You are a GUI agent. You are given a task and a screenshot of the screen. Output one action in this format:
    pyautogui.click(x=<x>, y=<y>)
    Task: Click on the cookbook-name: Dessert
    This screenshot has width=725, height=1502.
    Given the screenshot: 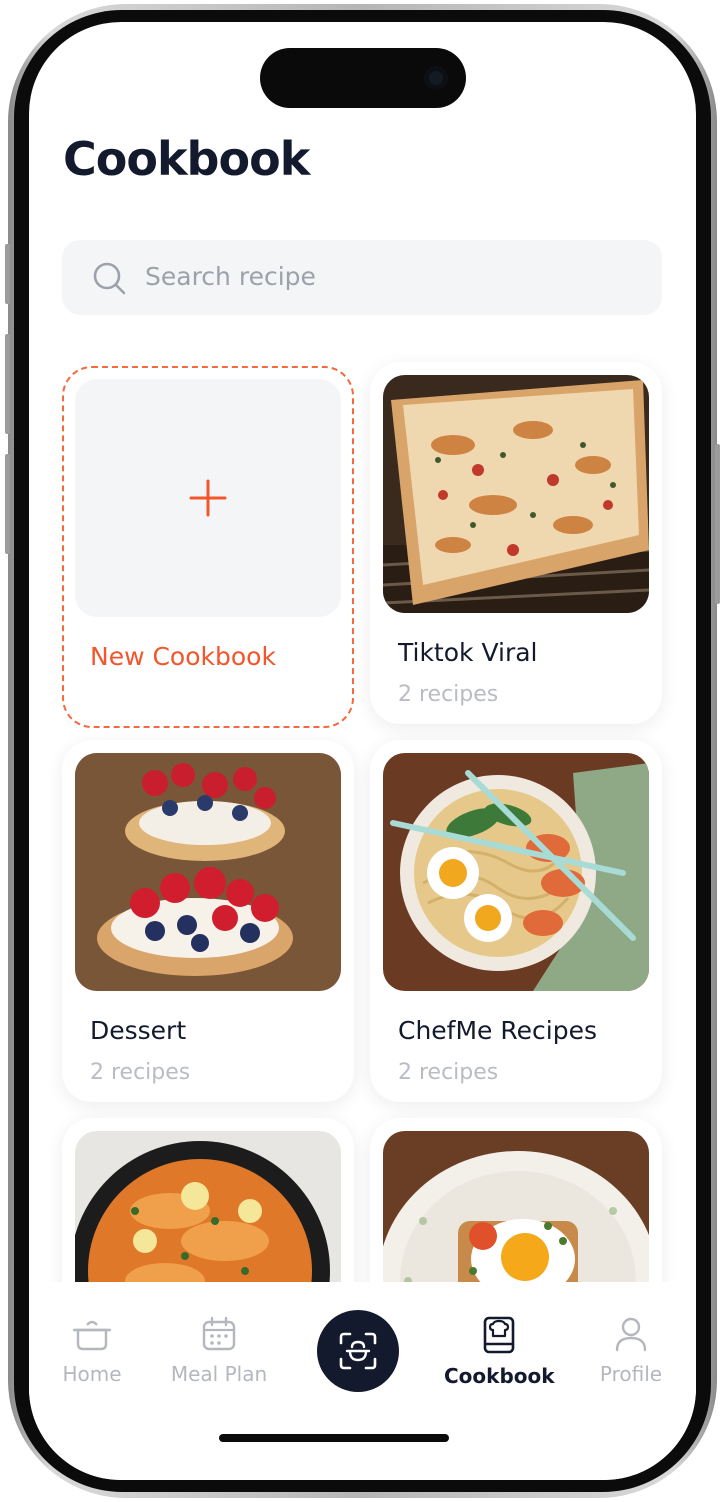 What is the action you would take?
    pyautogui.click(x=138, y=1030)
    